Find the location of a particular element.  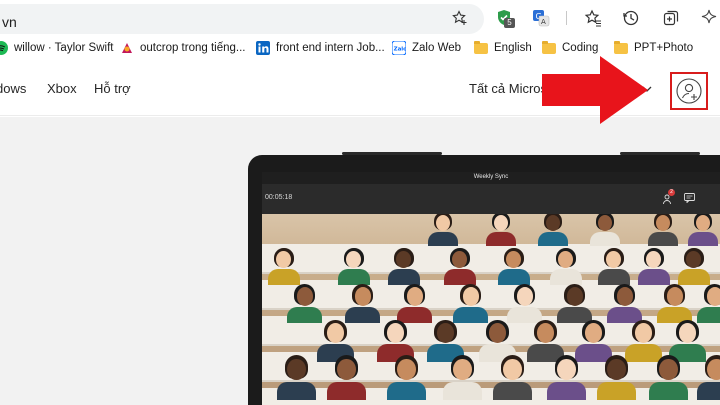

bookmark-zalo: Zalo Zalo Web is located at coordinates (426, 48).